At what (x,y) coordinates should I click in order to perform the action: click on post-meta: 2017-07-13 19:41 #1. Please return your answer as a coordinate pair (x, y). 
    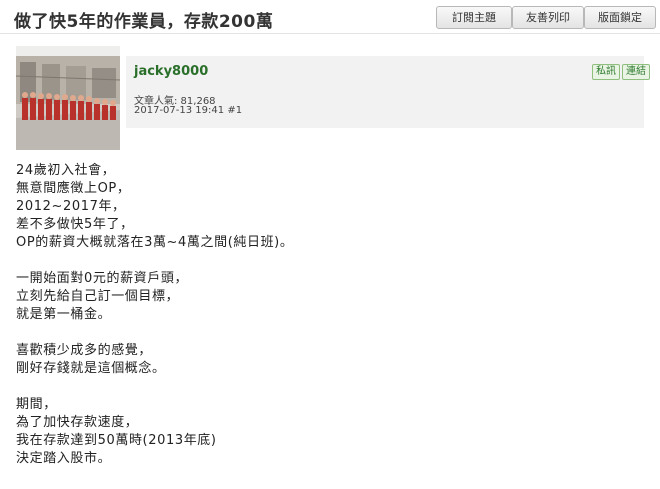
    Looking at the image, I should click on (188, 110).